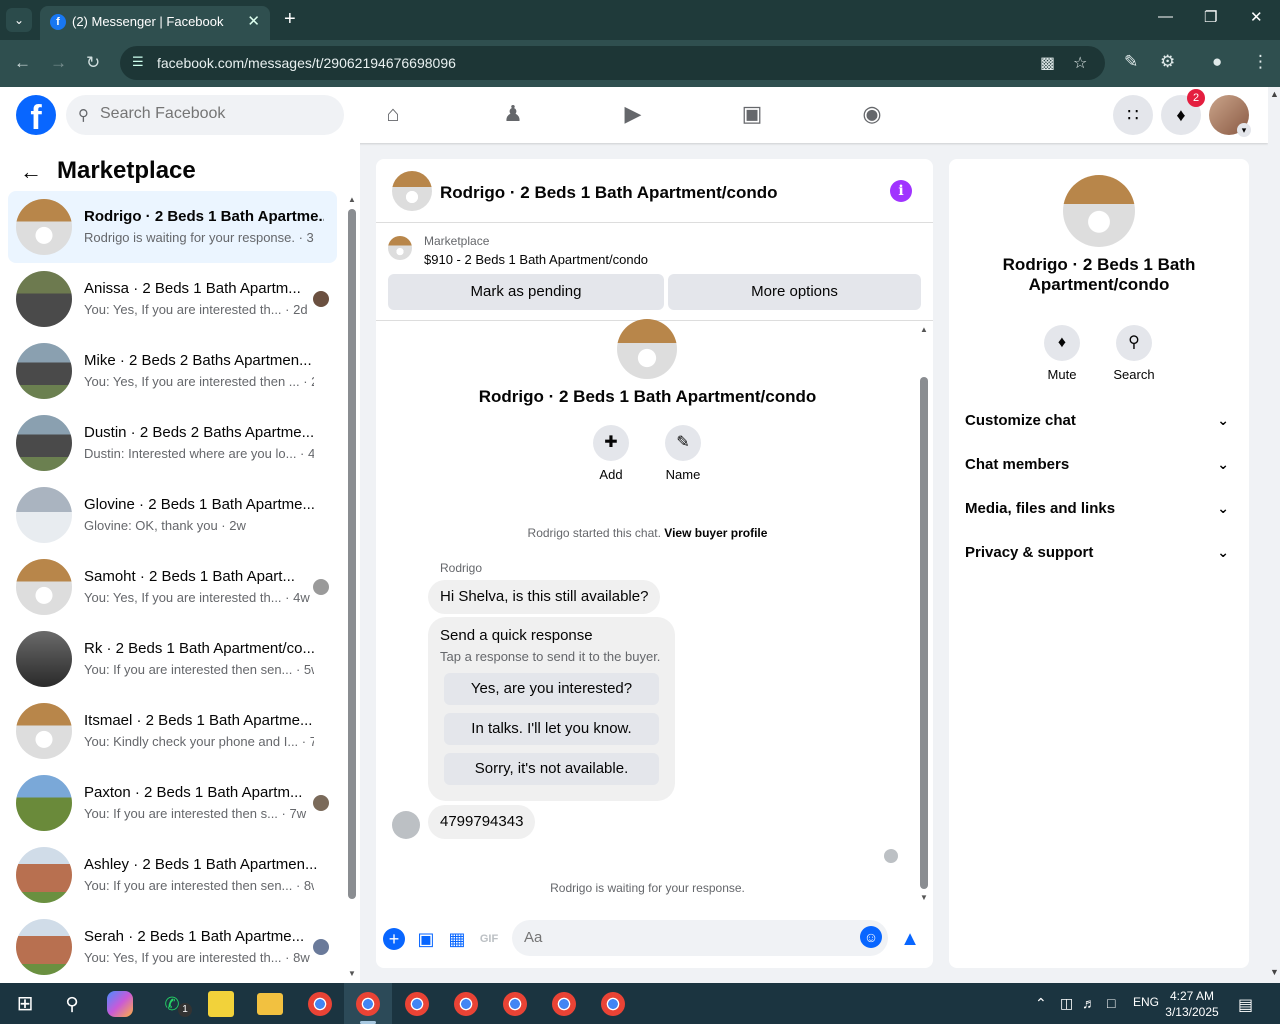 Image resolution: width=1280 pixels, height=1024 pixels. Describe the element at coordinates (689, 937) in the screenshot. I see `message-input` at that location.